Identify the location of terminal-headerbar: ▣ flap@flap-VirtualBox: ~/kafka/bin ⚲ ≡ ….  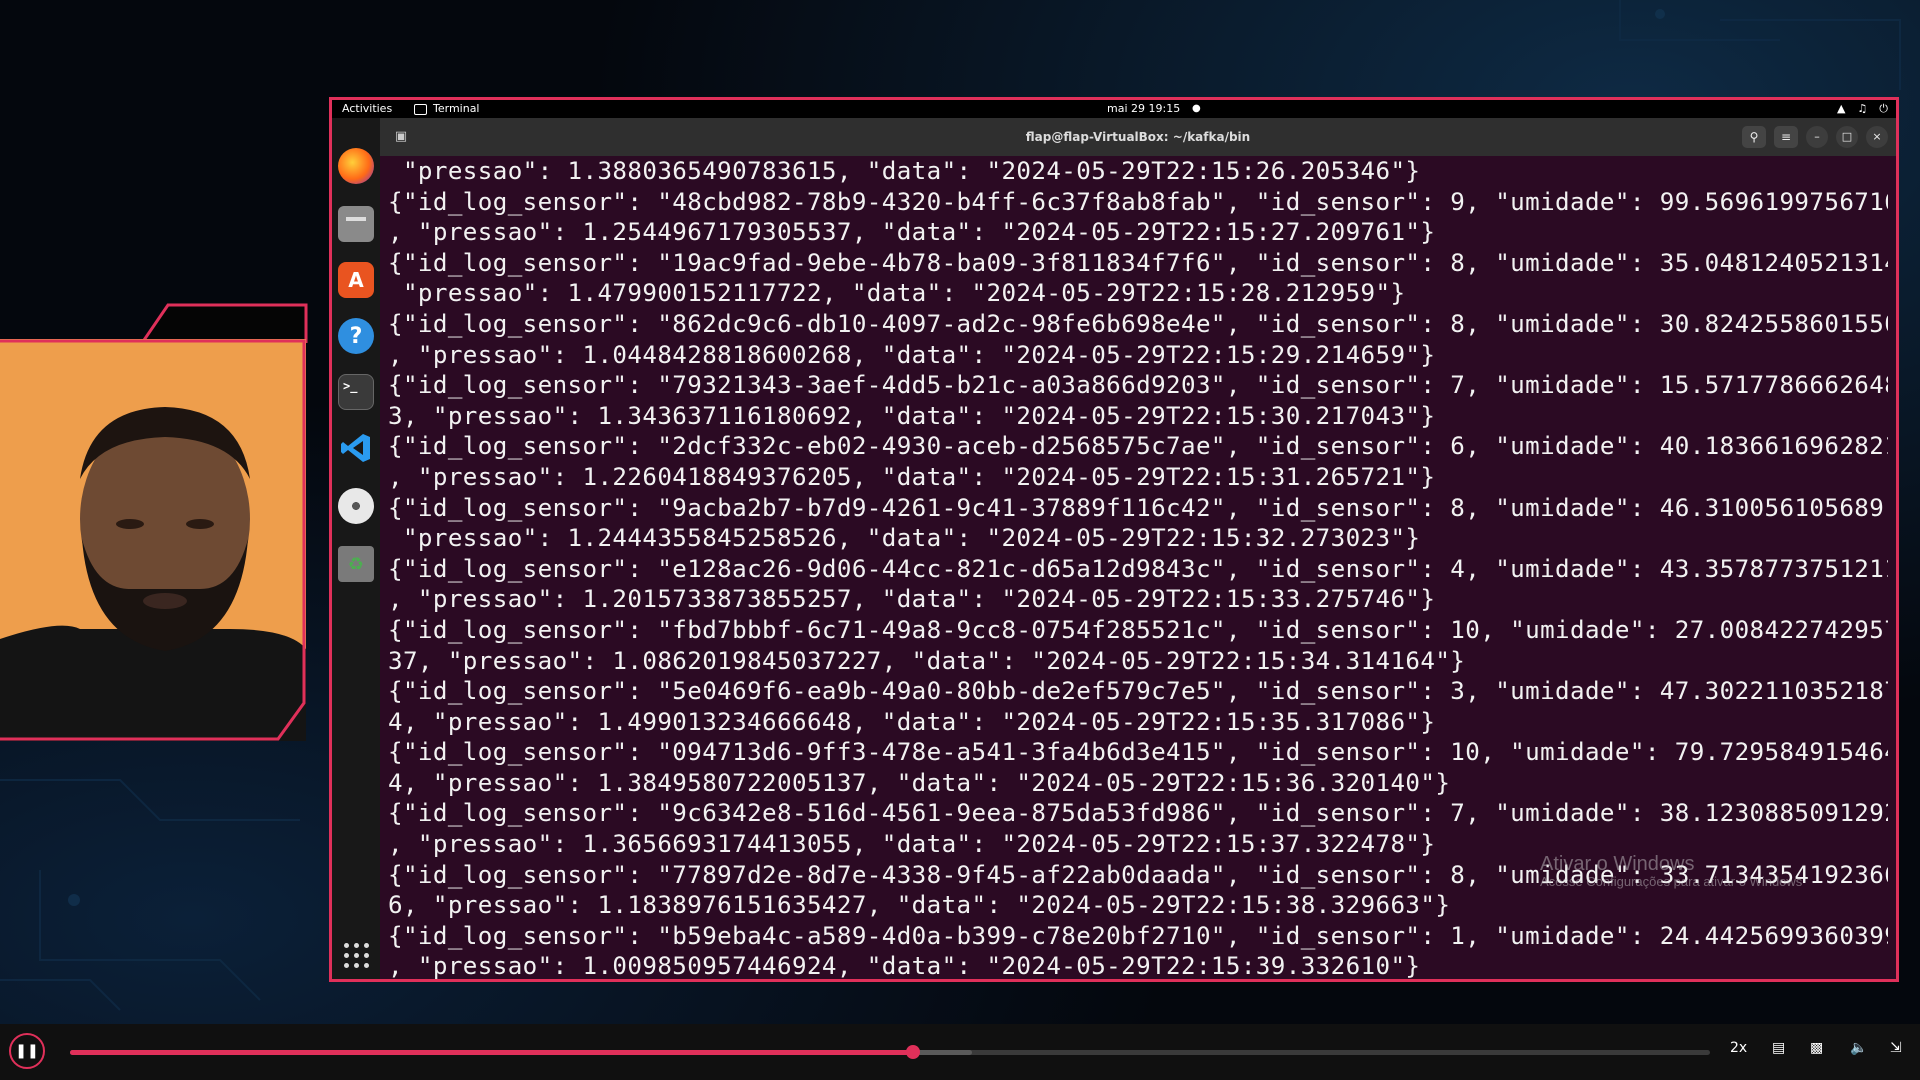
(1138, 137).